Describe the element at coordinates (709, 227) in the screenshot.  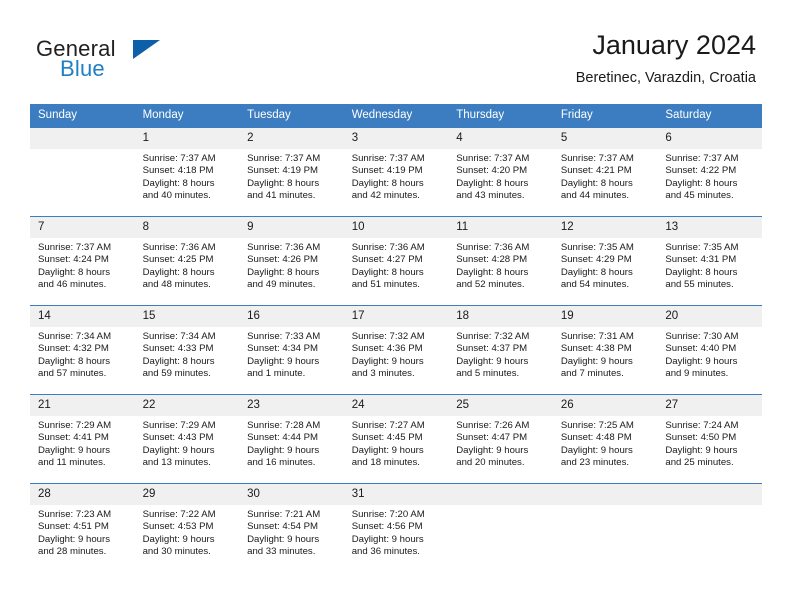
I see `day-number: 13` at that location.